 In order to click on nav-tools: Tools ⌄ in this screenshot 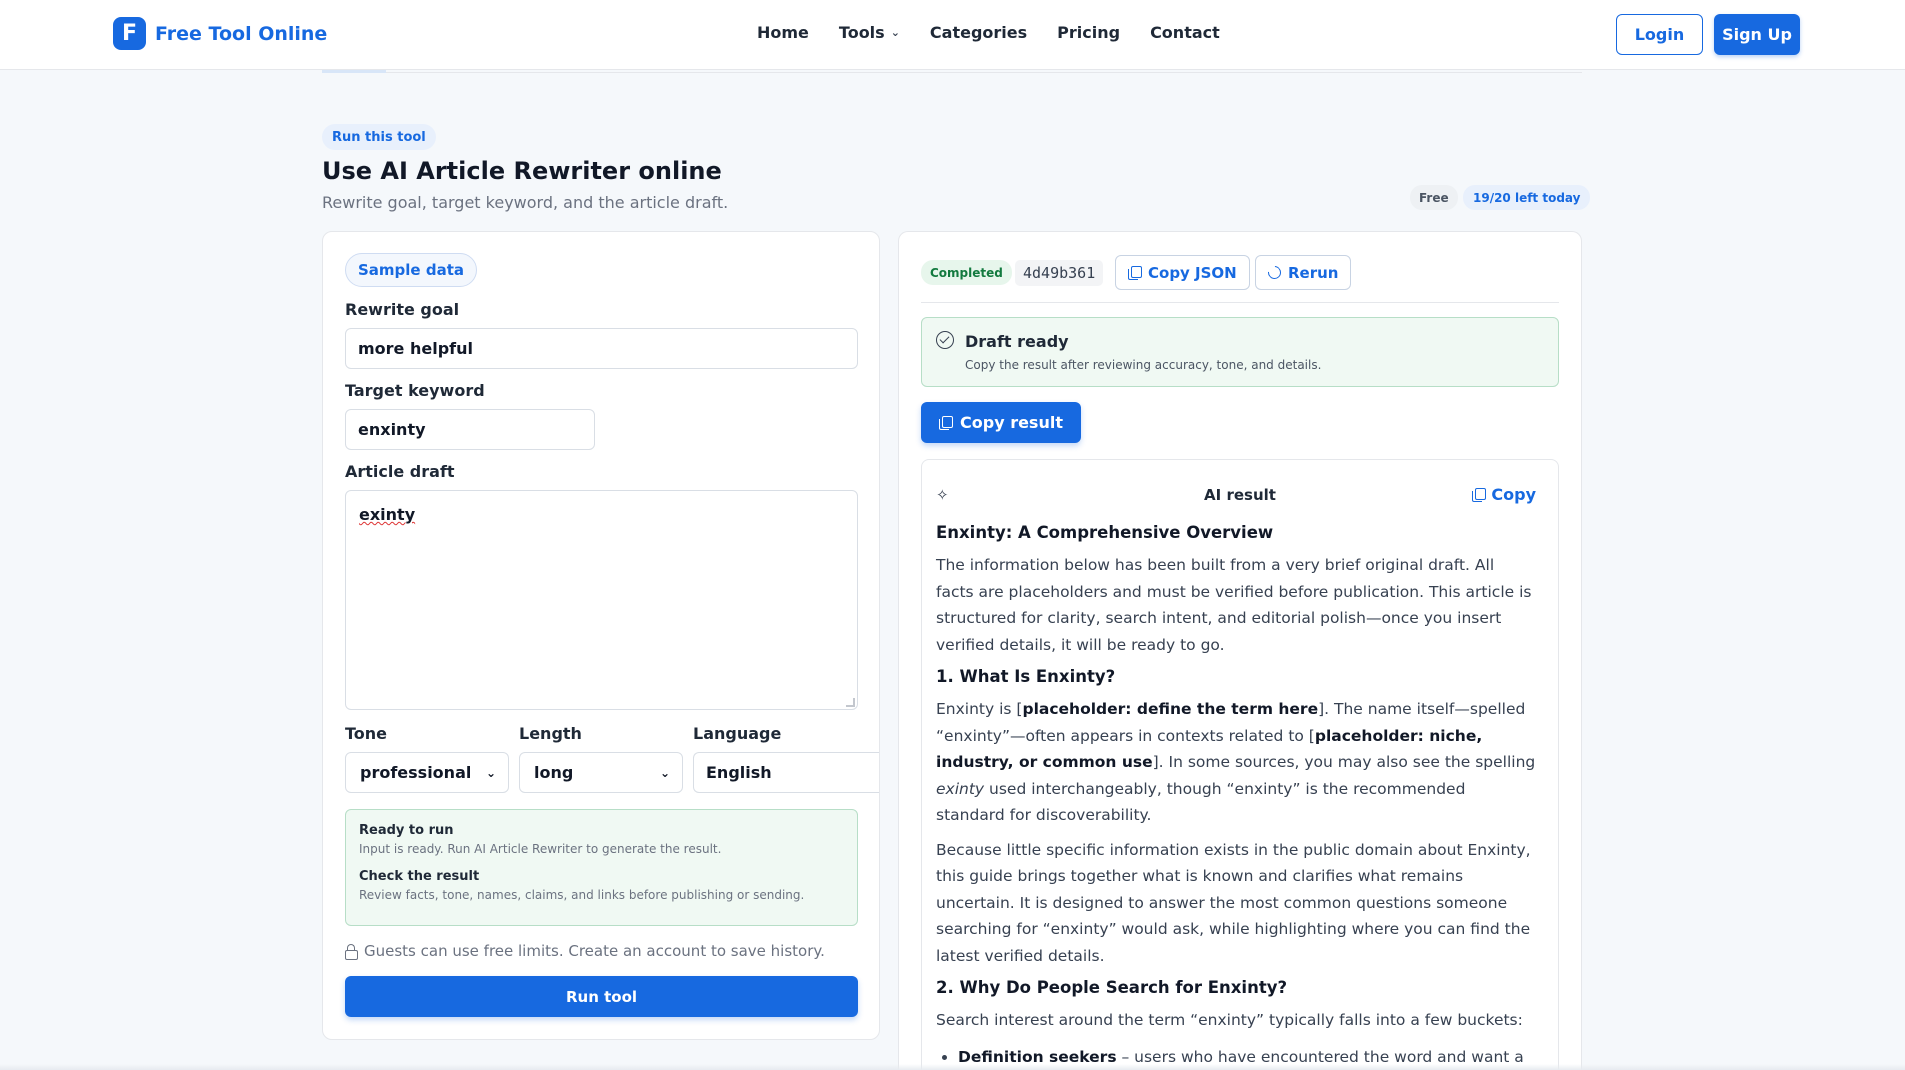, I will do `click(869, 32)`.